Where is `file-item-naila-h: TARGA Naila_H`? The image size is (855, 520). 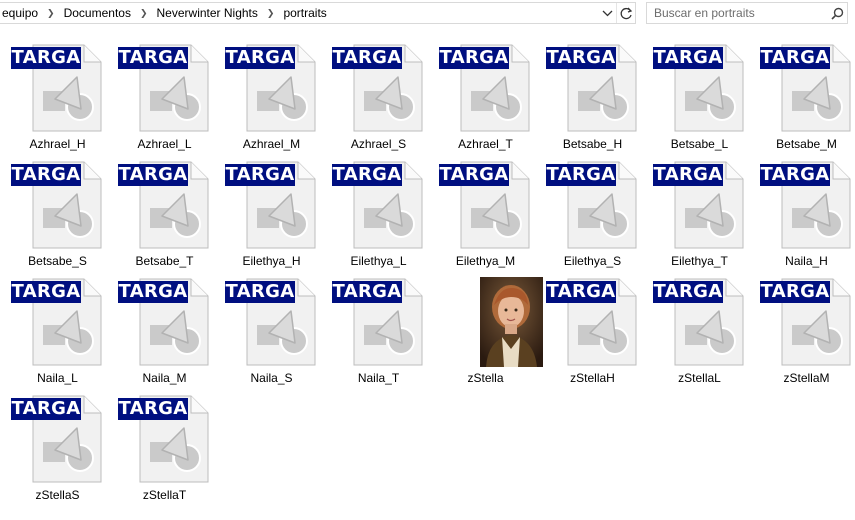
file-item-naila-h: TARGA Naila_H is located at coordinates (804, 213).